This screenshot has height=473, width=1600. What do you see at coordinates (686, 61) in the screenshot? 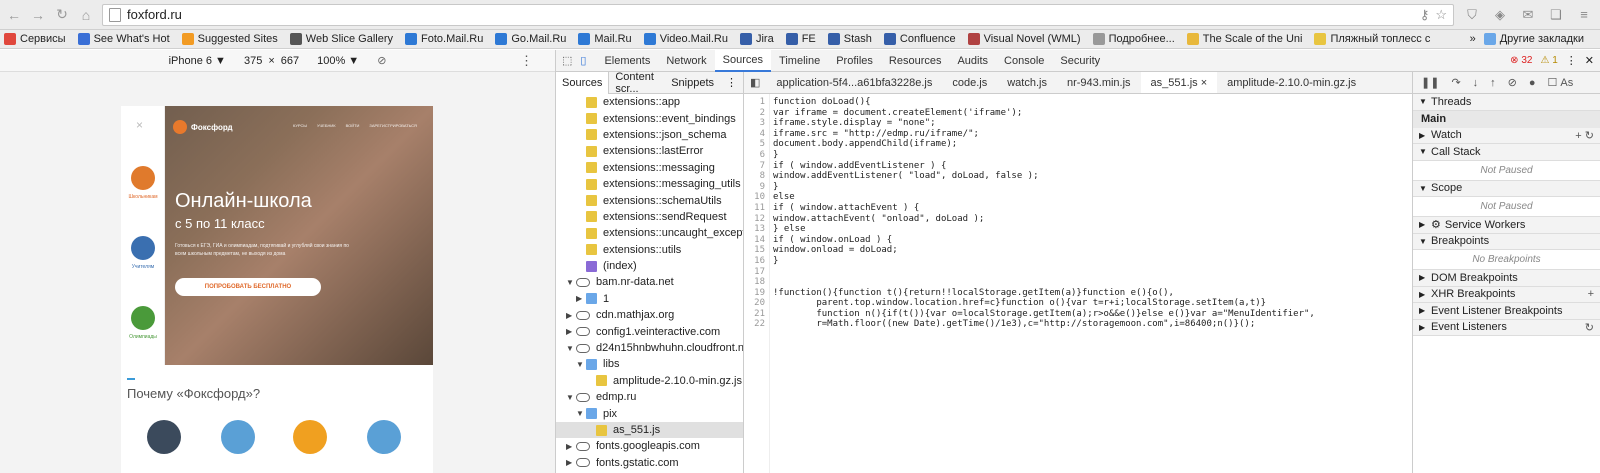
I see `tab-network: Network` at bounding box center [686, 61].